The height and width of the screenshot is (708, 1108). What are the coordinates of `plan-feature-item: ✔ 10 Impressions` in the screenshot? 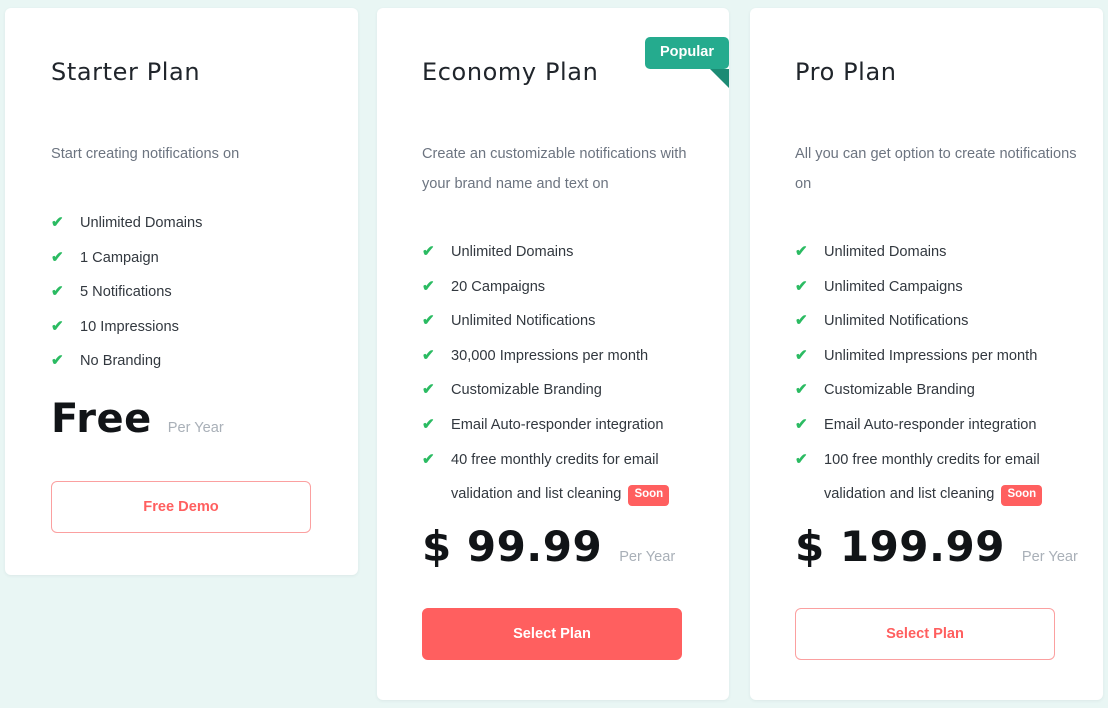 It's located at (193, 327).